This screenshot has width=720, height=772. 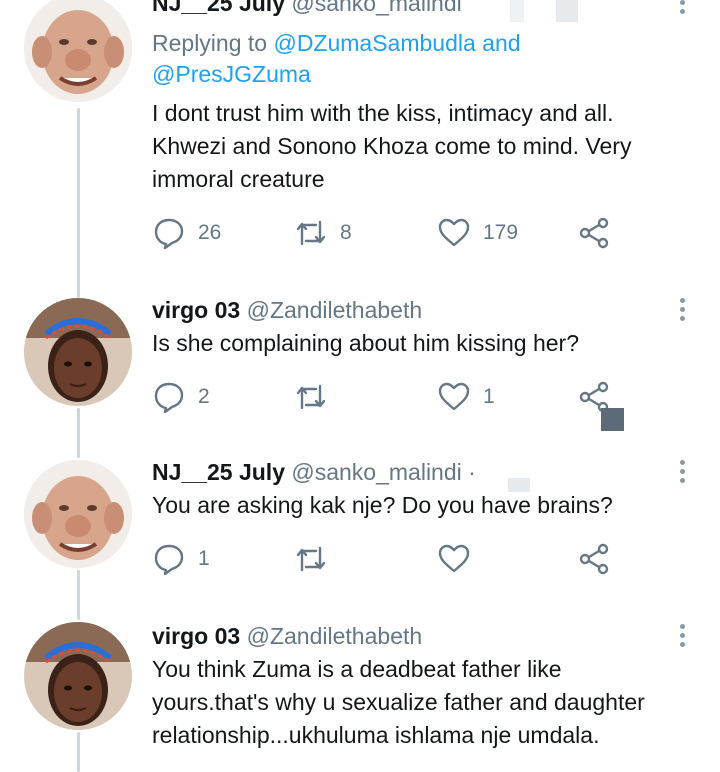 What do you see at coordinates (501, 232) in the screenshot?
I see `like-count: 179` at bounding box center [501, 232].